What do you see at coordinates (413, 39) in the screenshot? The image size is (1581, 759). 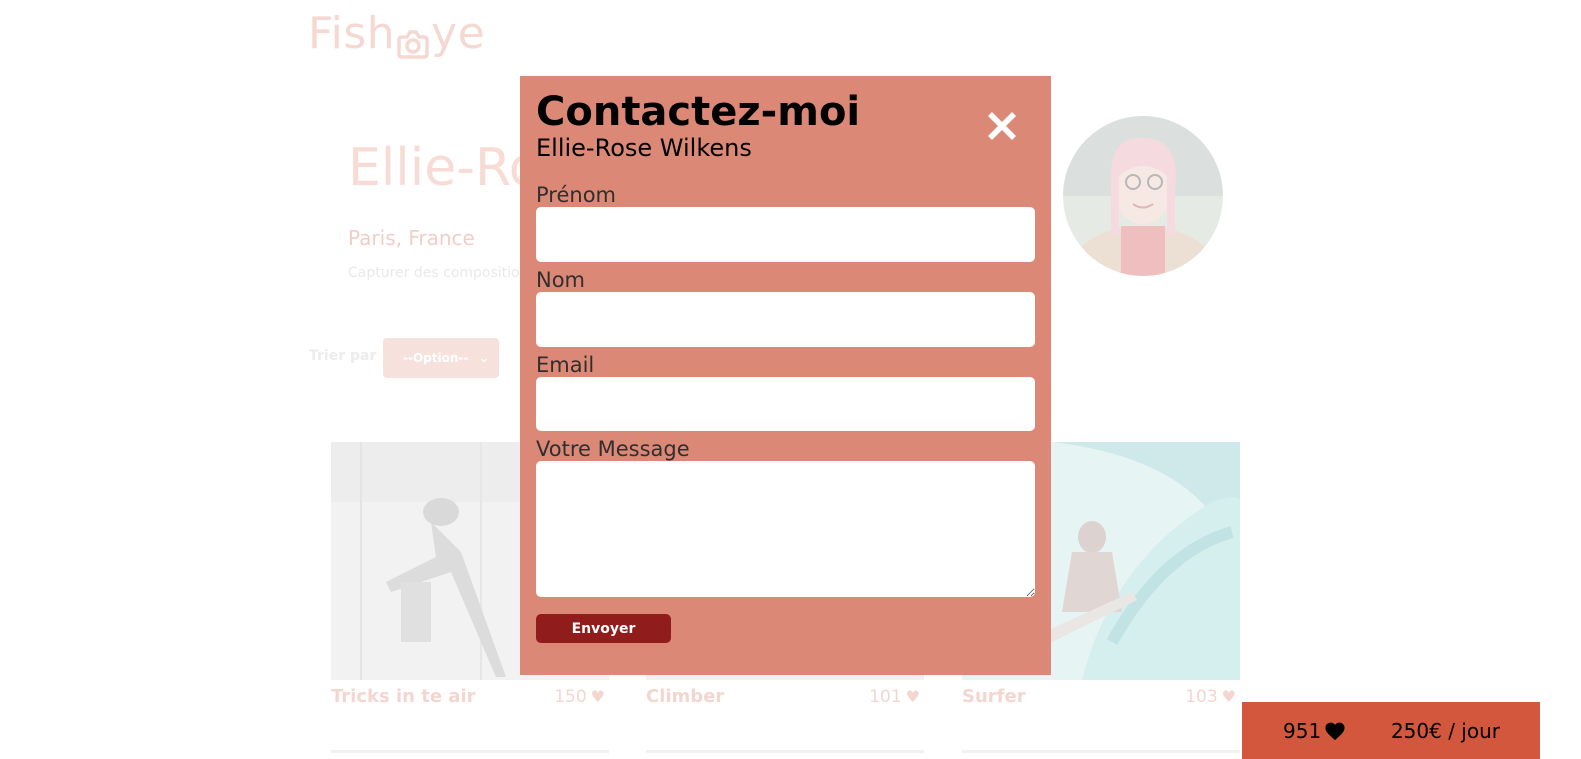 I see `camera-icon` at bounding box center [413, 39].